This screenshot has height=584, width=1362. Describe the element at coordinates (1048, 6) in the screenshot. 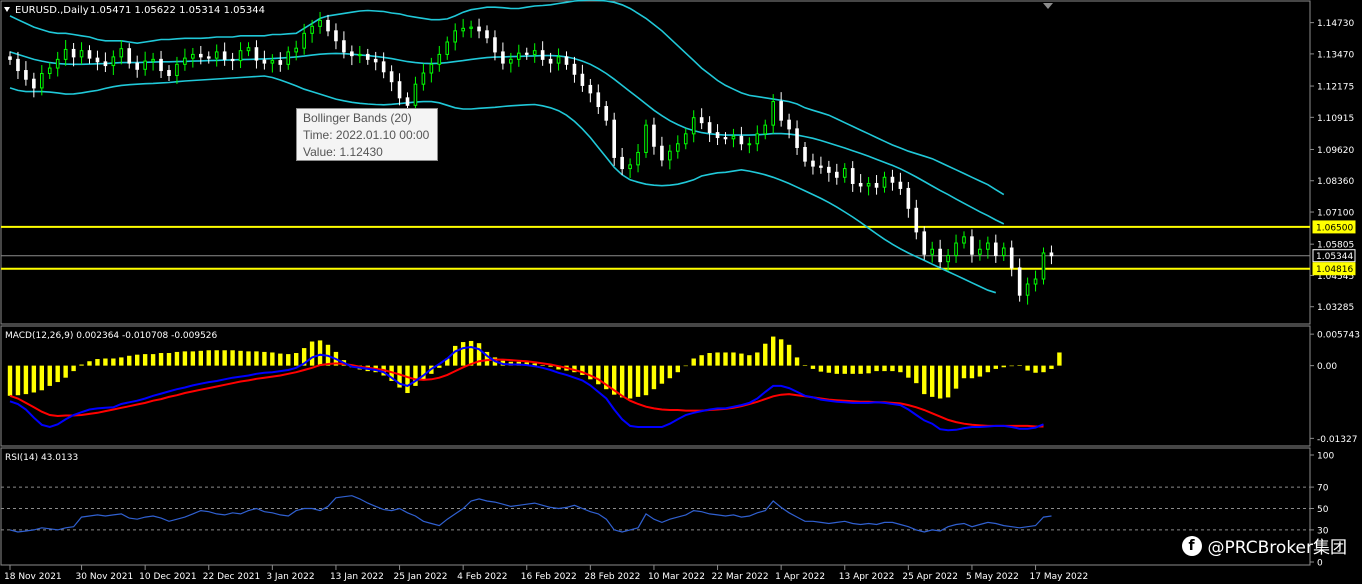

I see `shift-marker-icon` at that location.